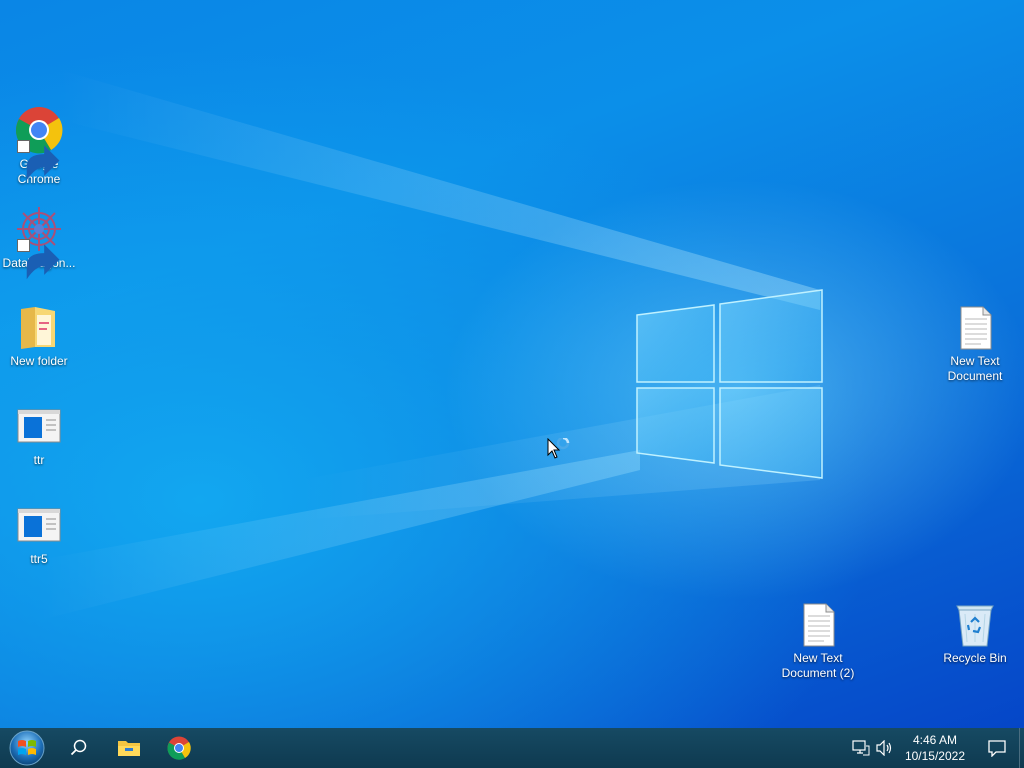  I want to click on system-tray: 4:46 AM 10/15/2022, so click(936, 748).